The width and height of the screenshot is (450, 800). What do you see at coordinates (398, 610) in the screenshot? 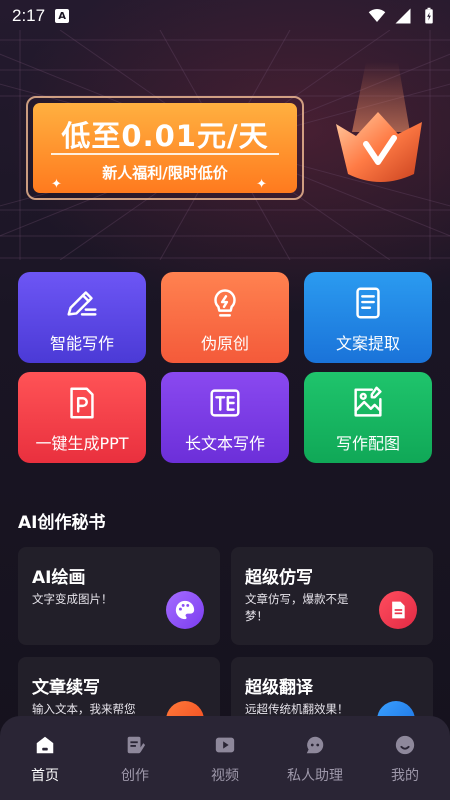
I see `document-edit-icon` at bounding box center [398, 610].